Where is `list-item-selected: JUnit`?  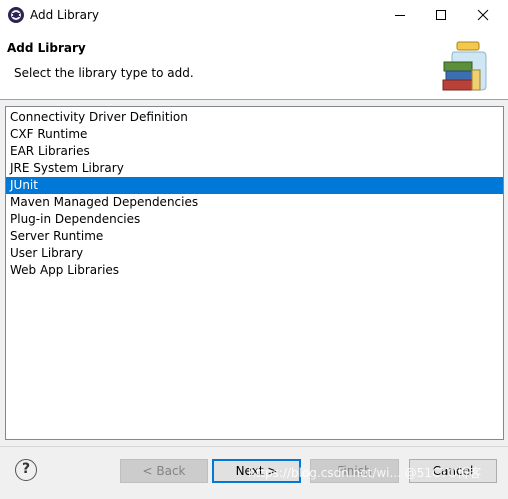
list-item-selected: JUnit is located at coordinates (254, 185).